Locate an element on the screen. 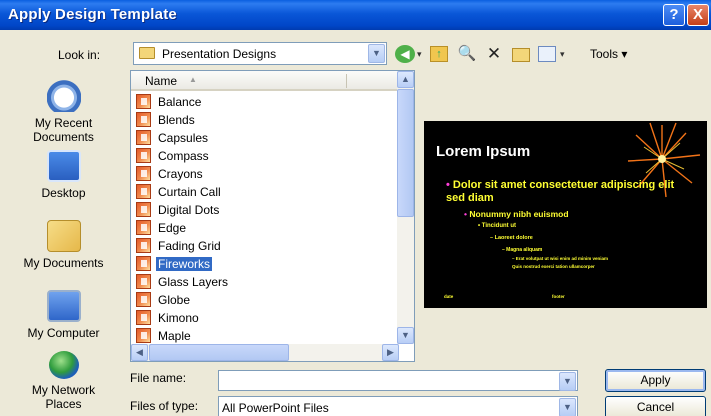  column-name-label: Name is located at coordinates (161, 81).